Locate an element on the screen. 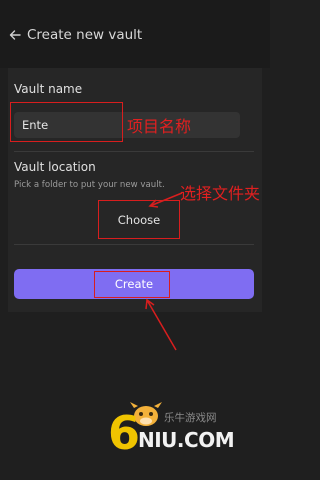  watermark-logo: 6 乐牛游戏网 NIU.COM is located at coordinates (183, 430).